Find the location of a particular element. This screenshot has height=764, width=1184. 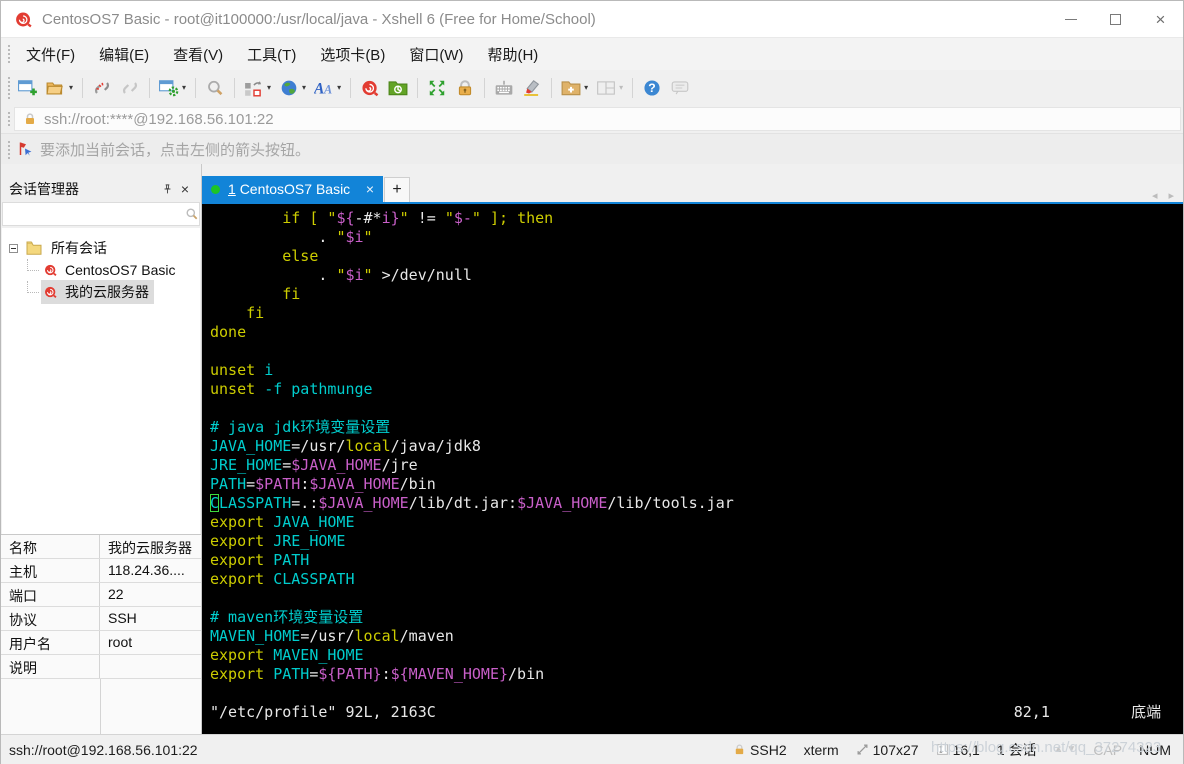

pin-icon is located at coordinates (167, 189).